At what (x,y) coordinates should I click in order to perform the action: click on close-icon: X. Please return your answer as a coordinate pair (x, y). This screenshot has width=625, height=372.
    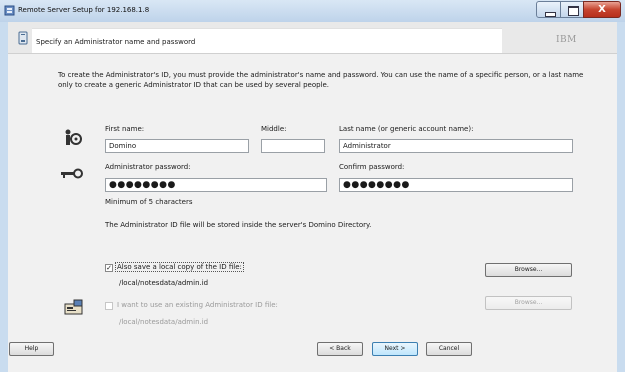
    Looking at the image, I should click on (602, 9).